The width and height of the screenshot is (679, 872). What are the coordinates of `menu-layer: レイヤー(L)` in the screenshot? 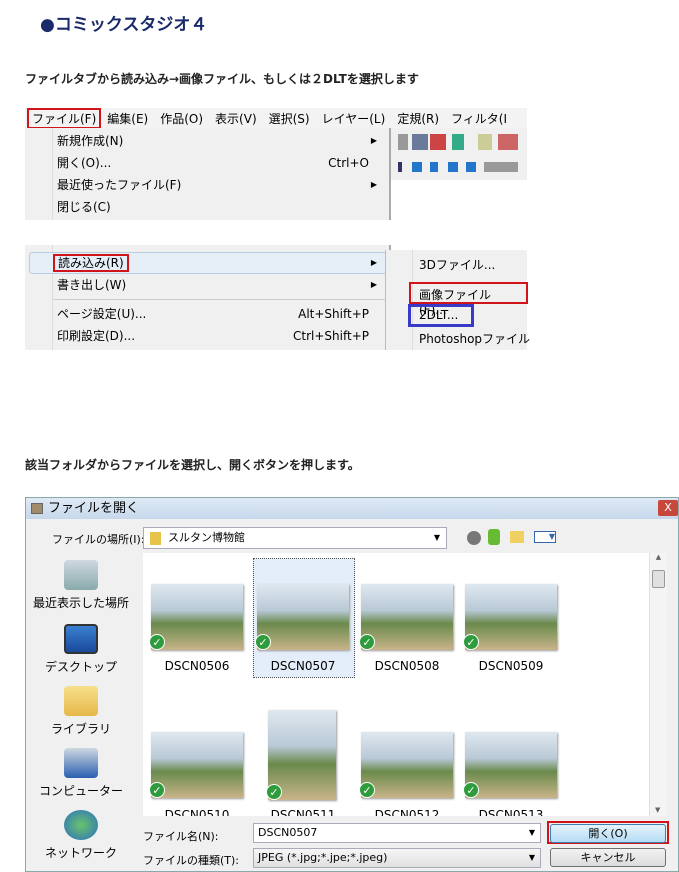 It's located at (354, 118).